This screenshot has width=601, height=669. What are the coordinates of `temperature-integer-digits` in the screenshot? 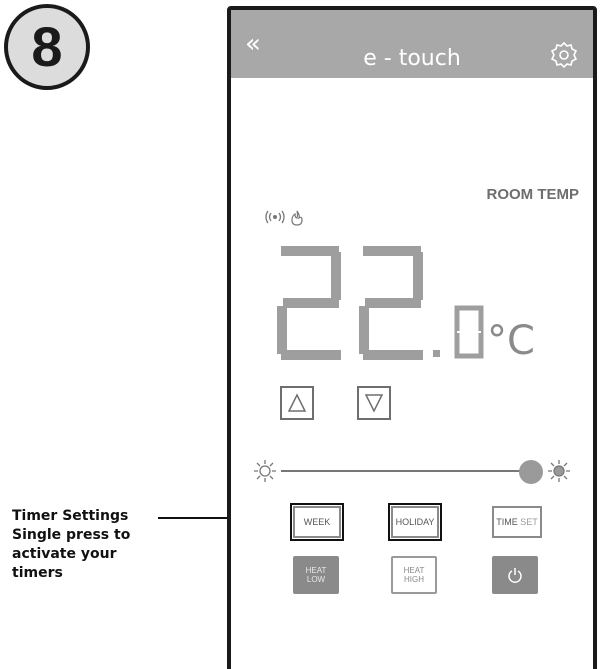 It's located at (350, 303).